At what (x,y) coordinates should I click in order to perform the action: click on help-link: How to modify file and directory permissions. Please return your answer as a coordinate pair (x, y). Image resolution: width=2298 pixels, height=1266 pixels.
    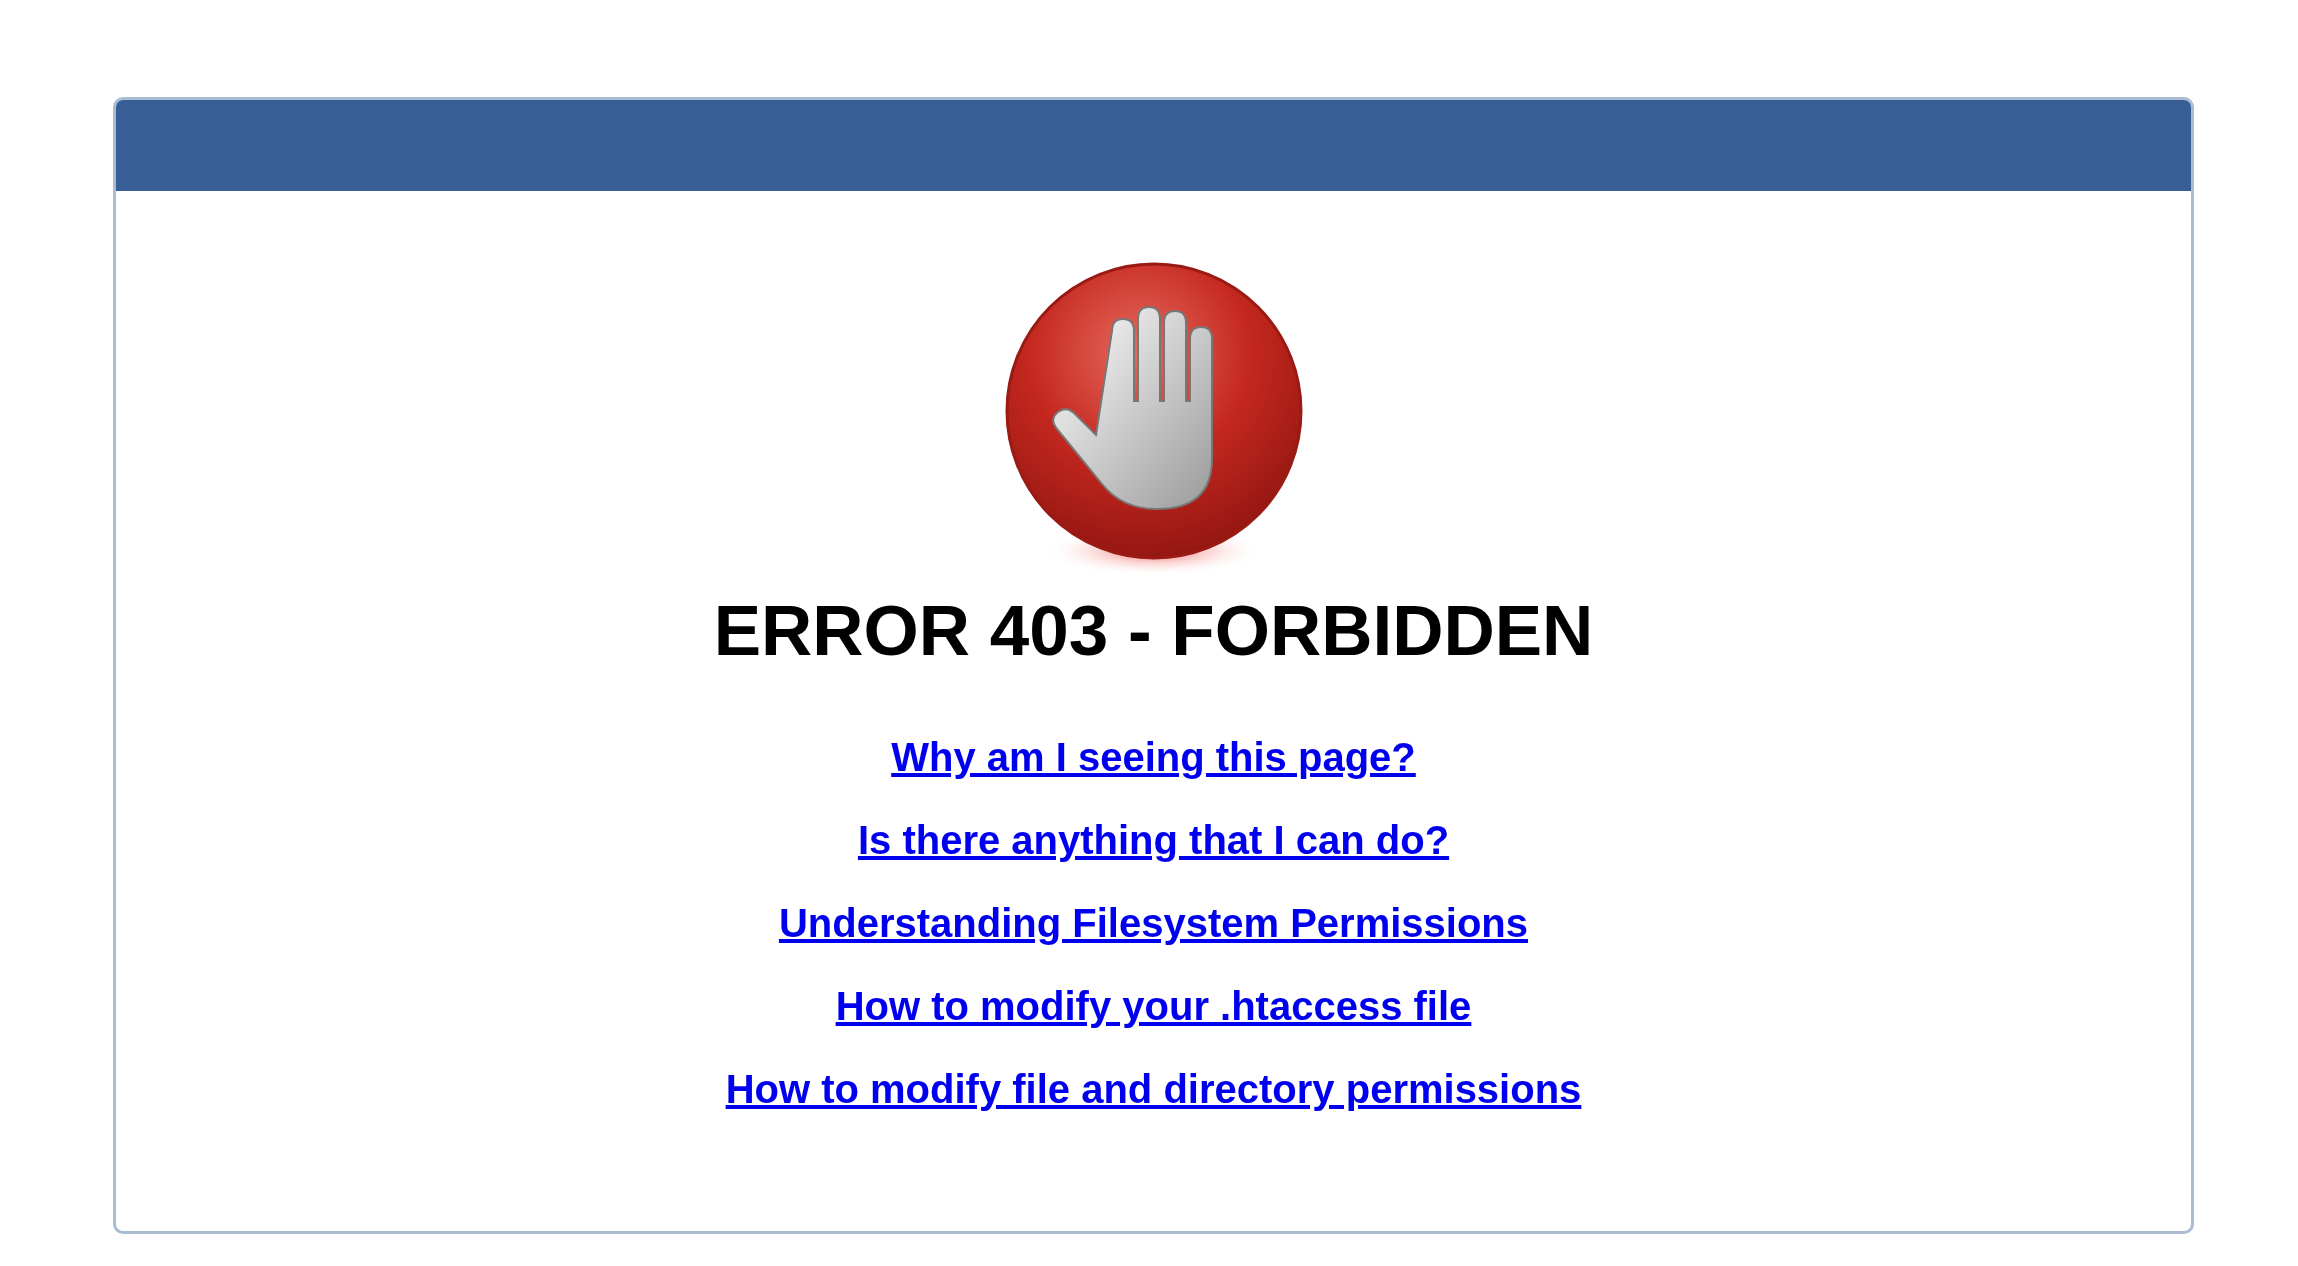
    Looking at the image, I should click on (1153, 1089).